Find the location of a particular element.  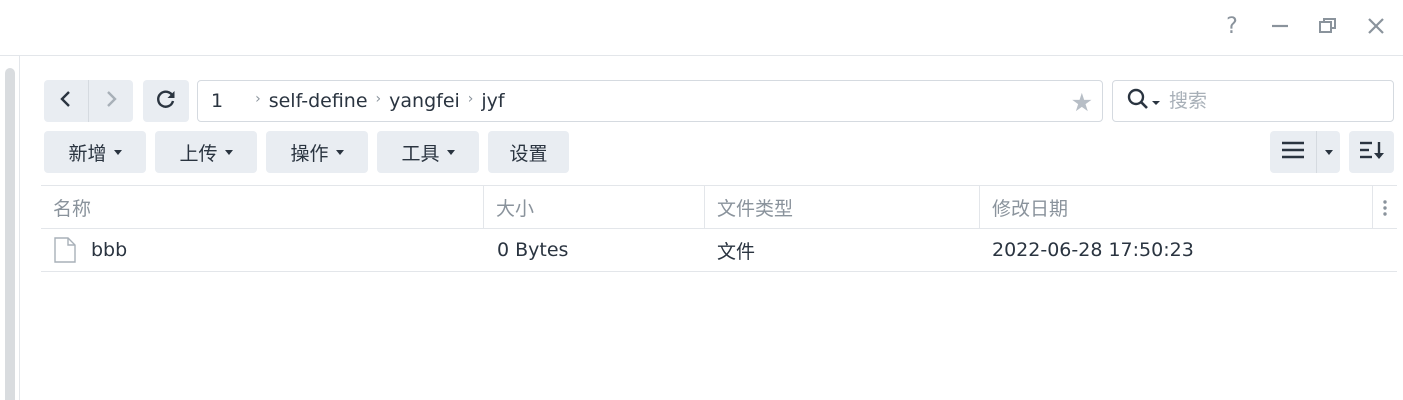

new-button-label: 新增 is located at coordinates (87, 153).